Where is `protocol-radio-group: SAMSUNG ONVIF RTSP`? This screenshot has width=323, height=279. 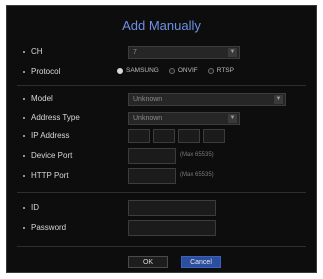
protocol-radio-group: SAMSUNG ONVIF RTSP is located at coordinates (175, 70).